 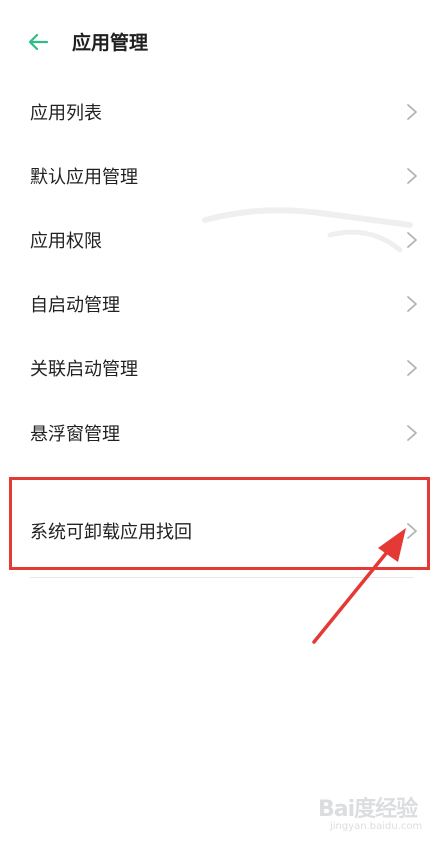 What do you see at coordinates (222, 433) in the screenshot?
I see `menu-item-floating-window: 悬浮窗管理` at bounding box center [222, 433].